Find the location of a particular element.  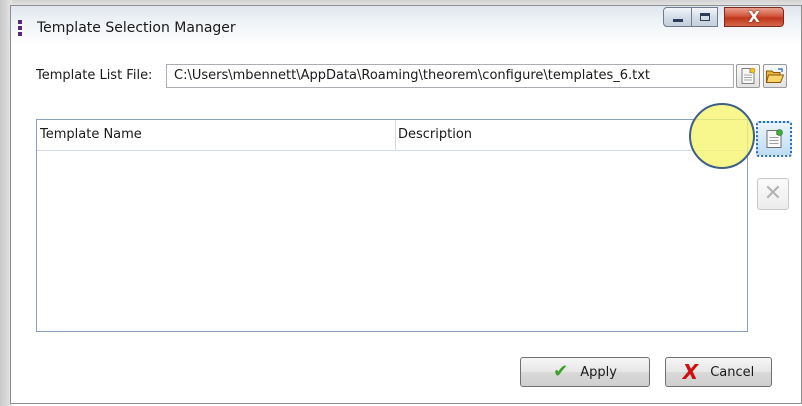

apply-label: Apply is located at coordinates (598, 372).